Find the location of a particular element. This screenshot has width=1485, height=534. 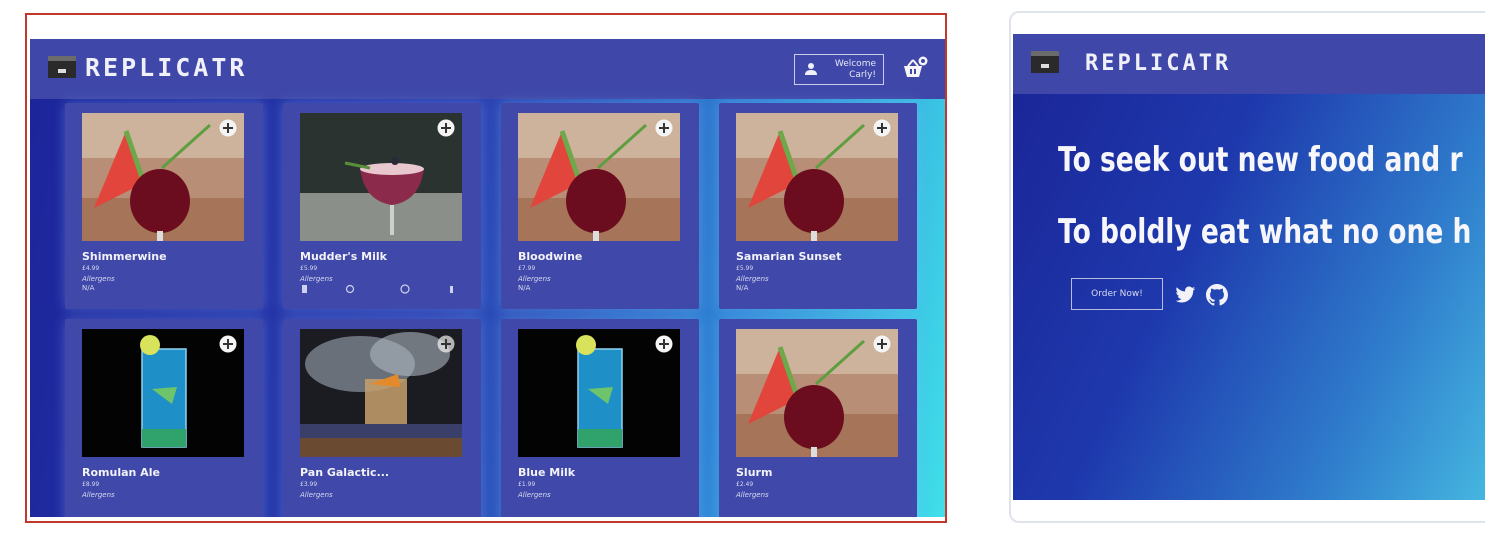

milk-icon is located at coordinates (405, 289).